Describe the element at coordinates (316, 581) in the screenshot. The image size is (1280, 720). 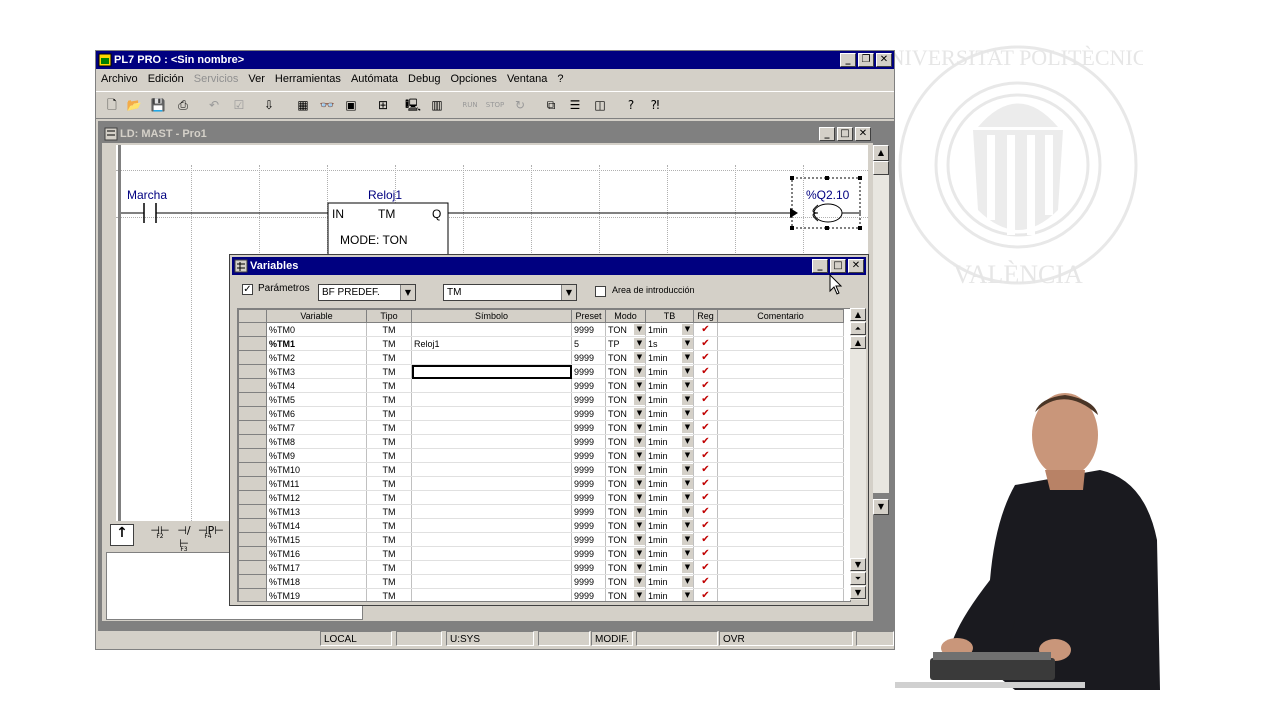
I see `variable-cell: %TM18` at that location.